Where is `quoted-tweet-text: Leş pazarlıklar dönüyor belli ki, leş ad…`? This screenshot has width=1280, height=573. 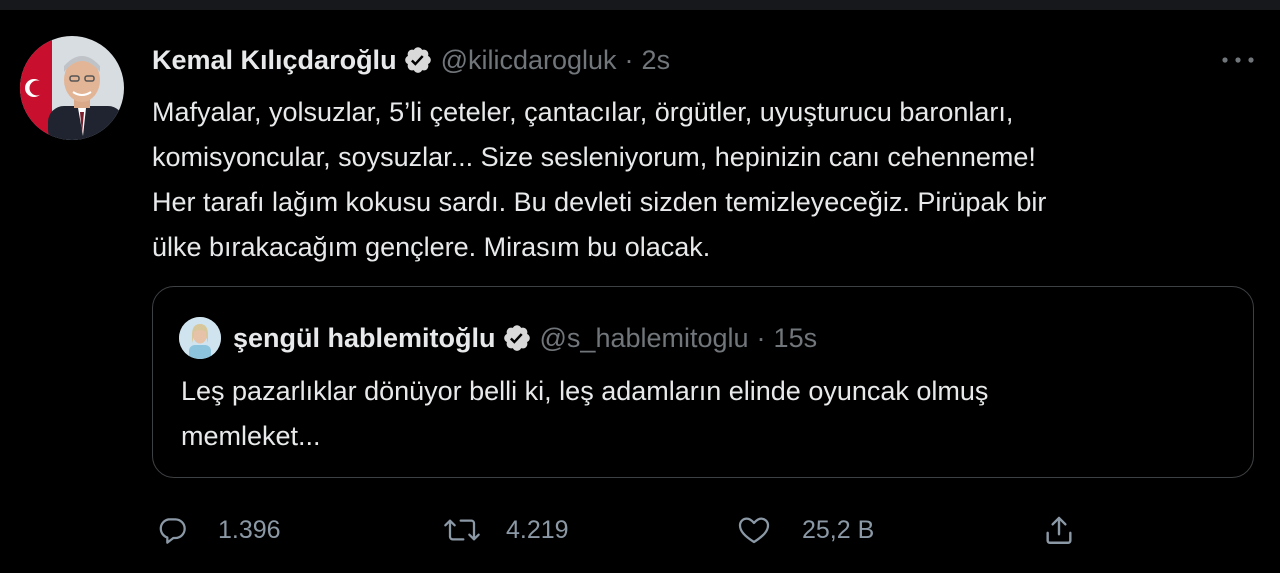
quoted-tweet-text: Leş pazarlıklar dönüyor belli ki, leş ad… is located at coordinates (701, 414).